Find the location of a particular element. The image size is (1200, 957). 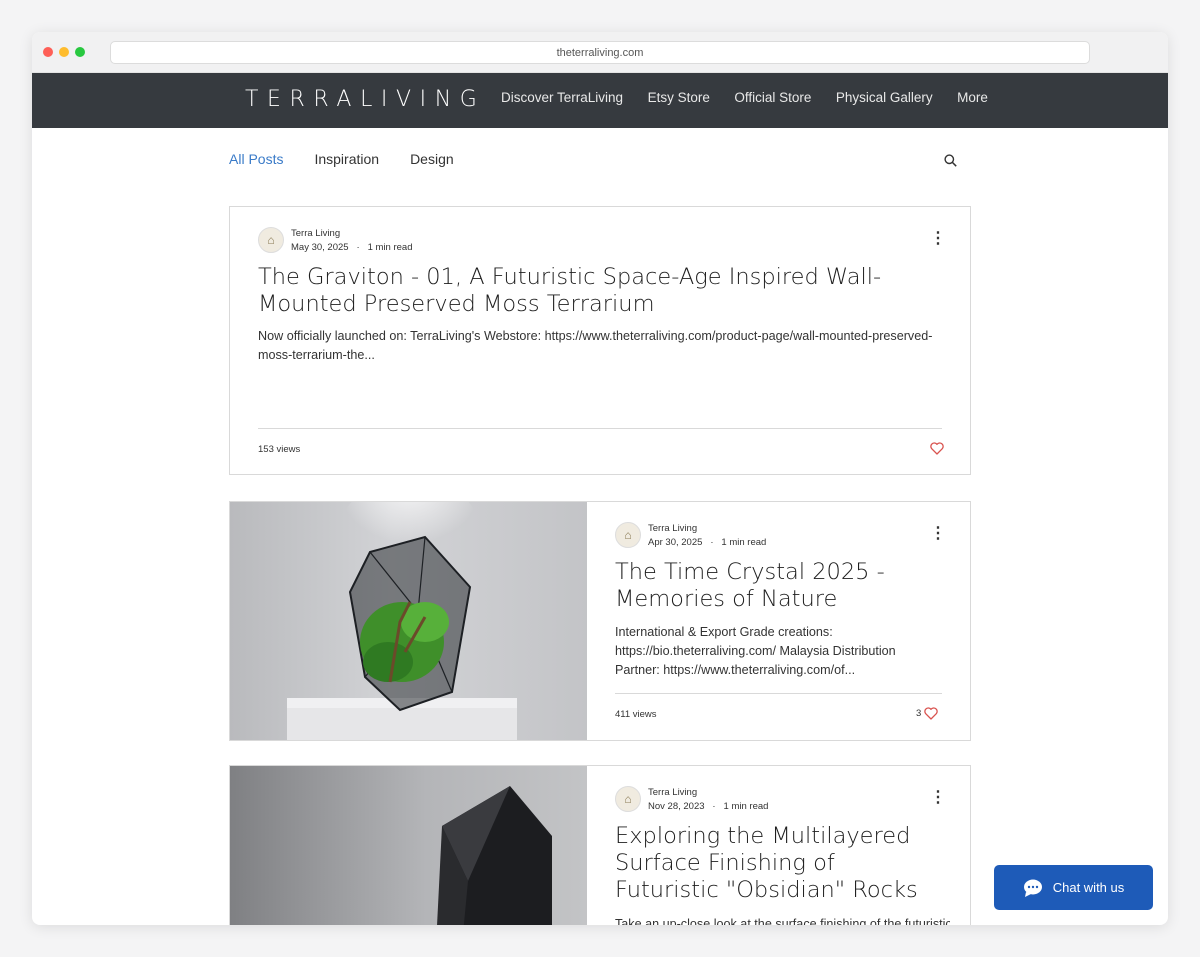

close-window-button is located at coordinates (48, 52).